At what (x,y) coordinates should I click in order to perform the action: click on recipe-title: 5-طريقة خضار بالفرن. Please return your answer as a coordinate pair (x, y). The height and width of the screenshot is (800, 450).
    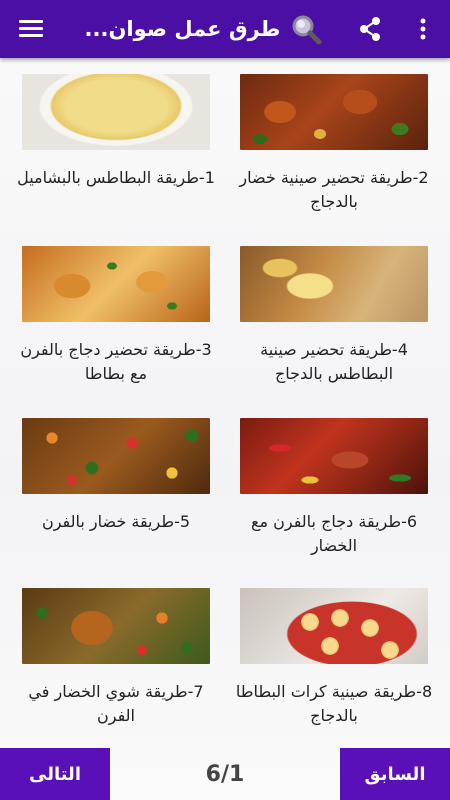
    Looking at the image, I should click on (116, 521).